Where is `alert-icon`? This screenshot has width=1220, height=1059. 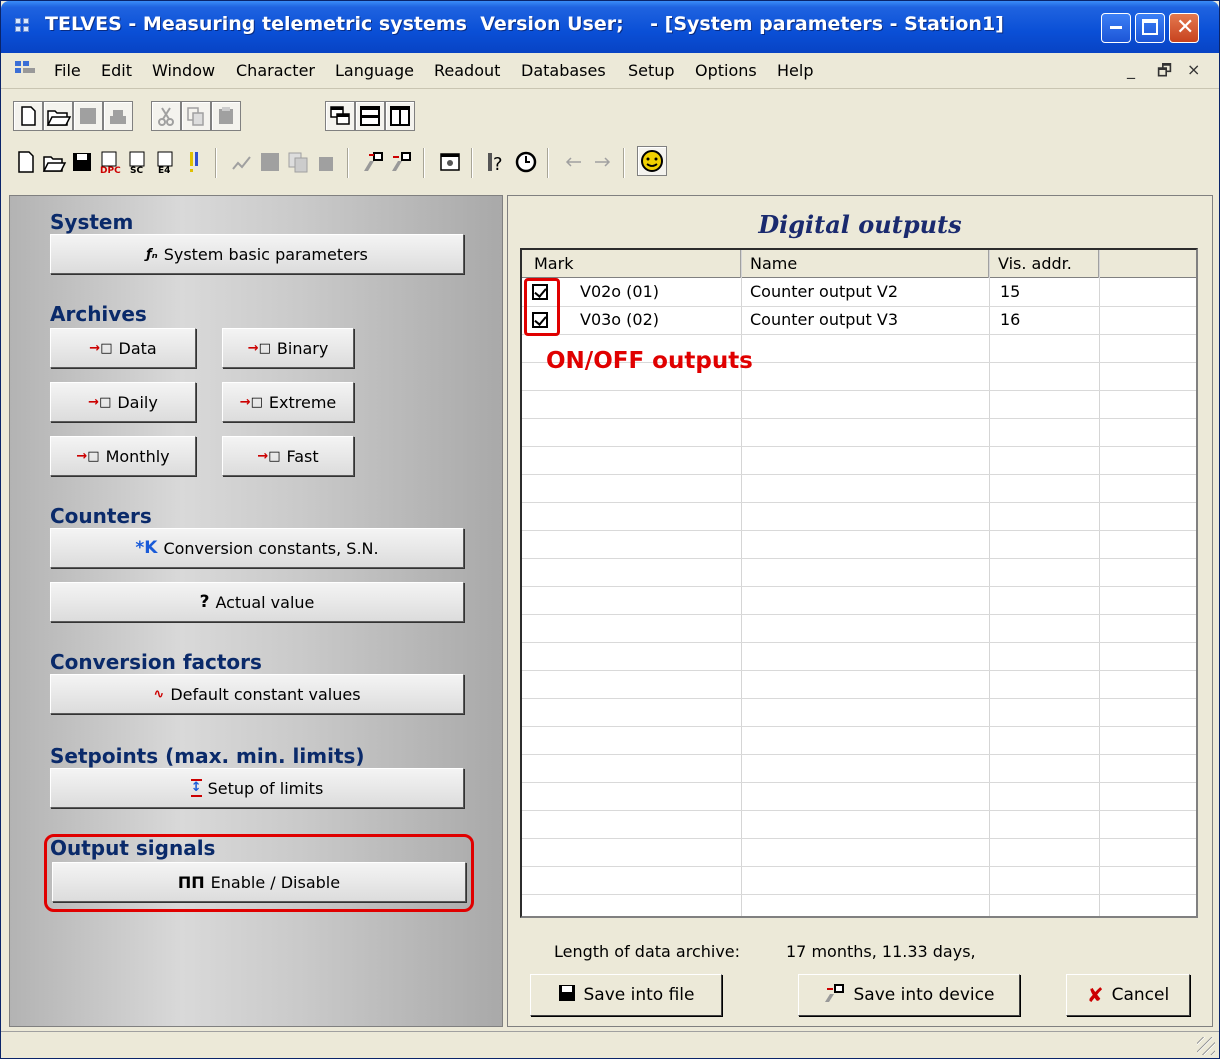
alert-icon is located at coordinates (194, 162).